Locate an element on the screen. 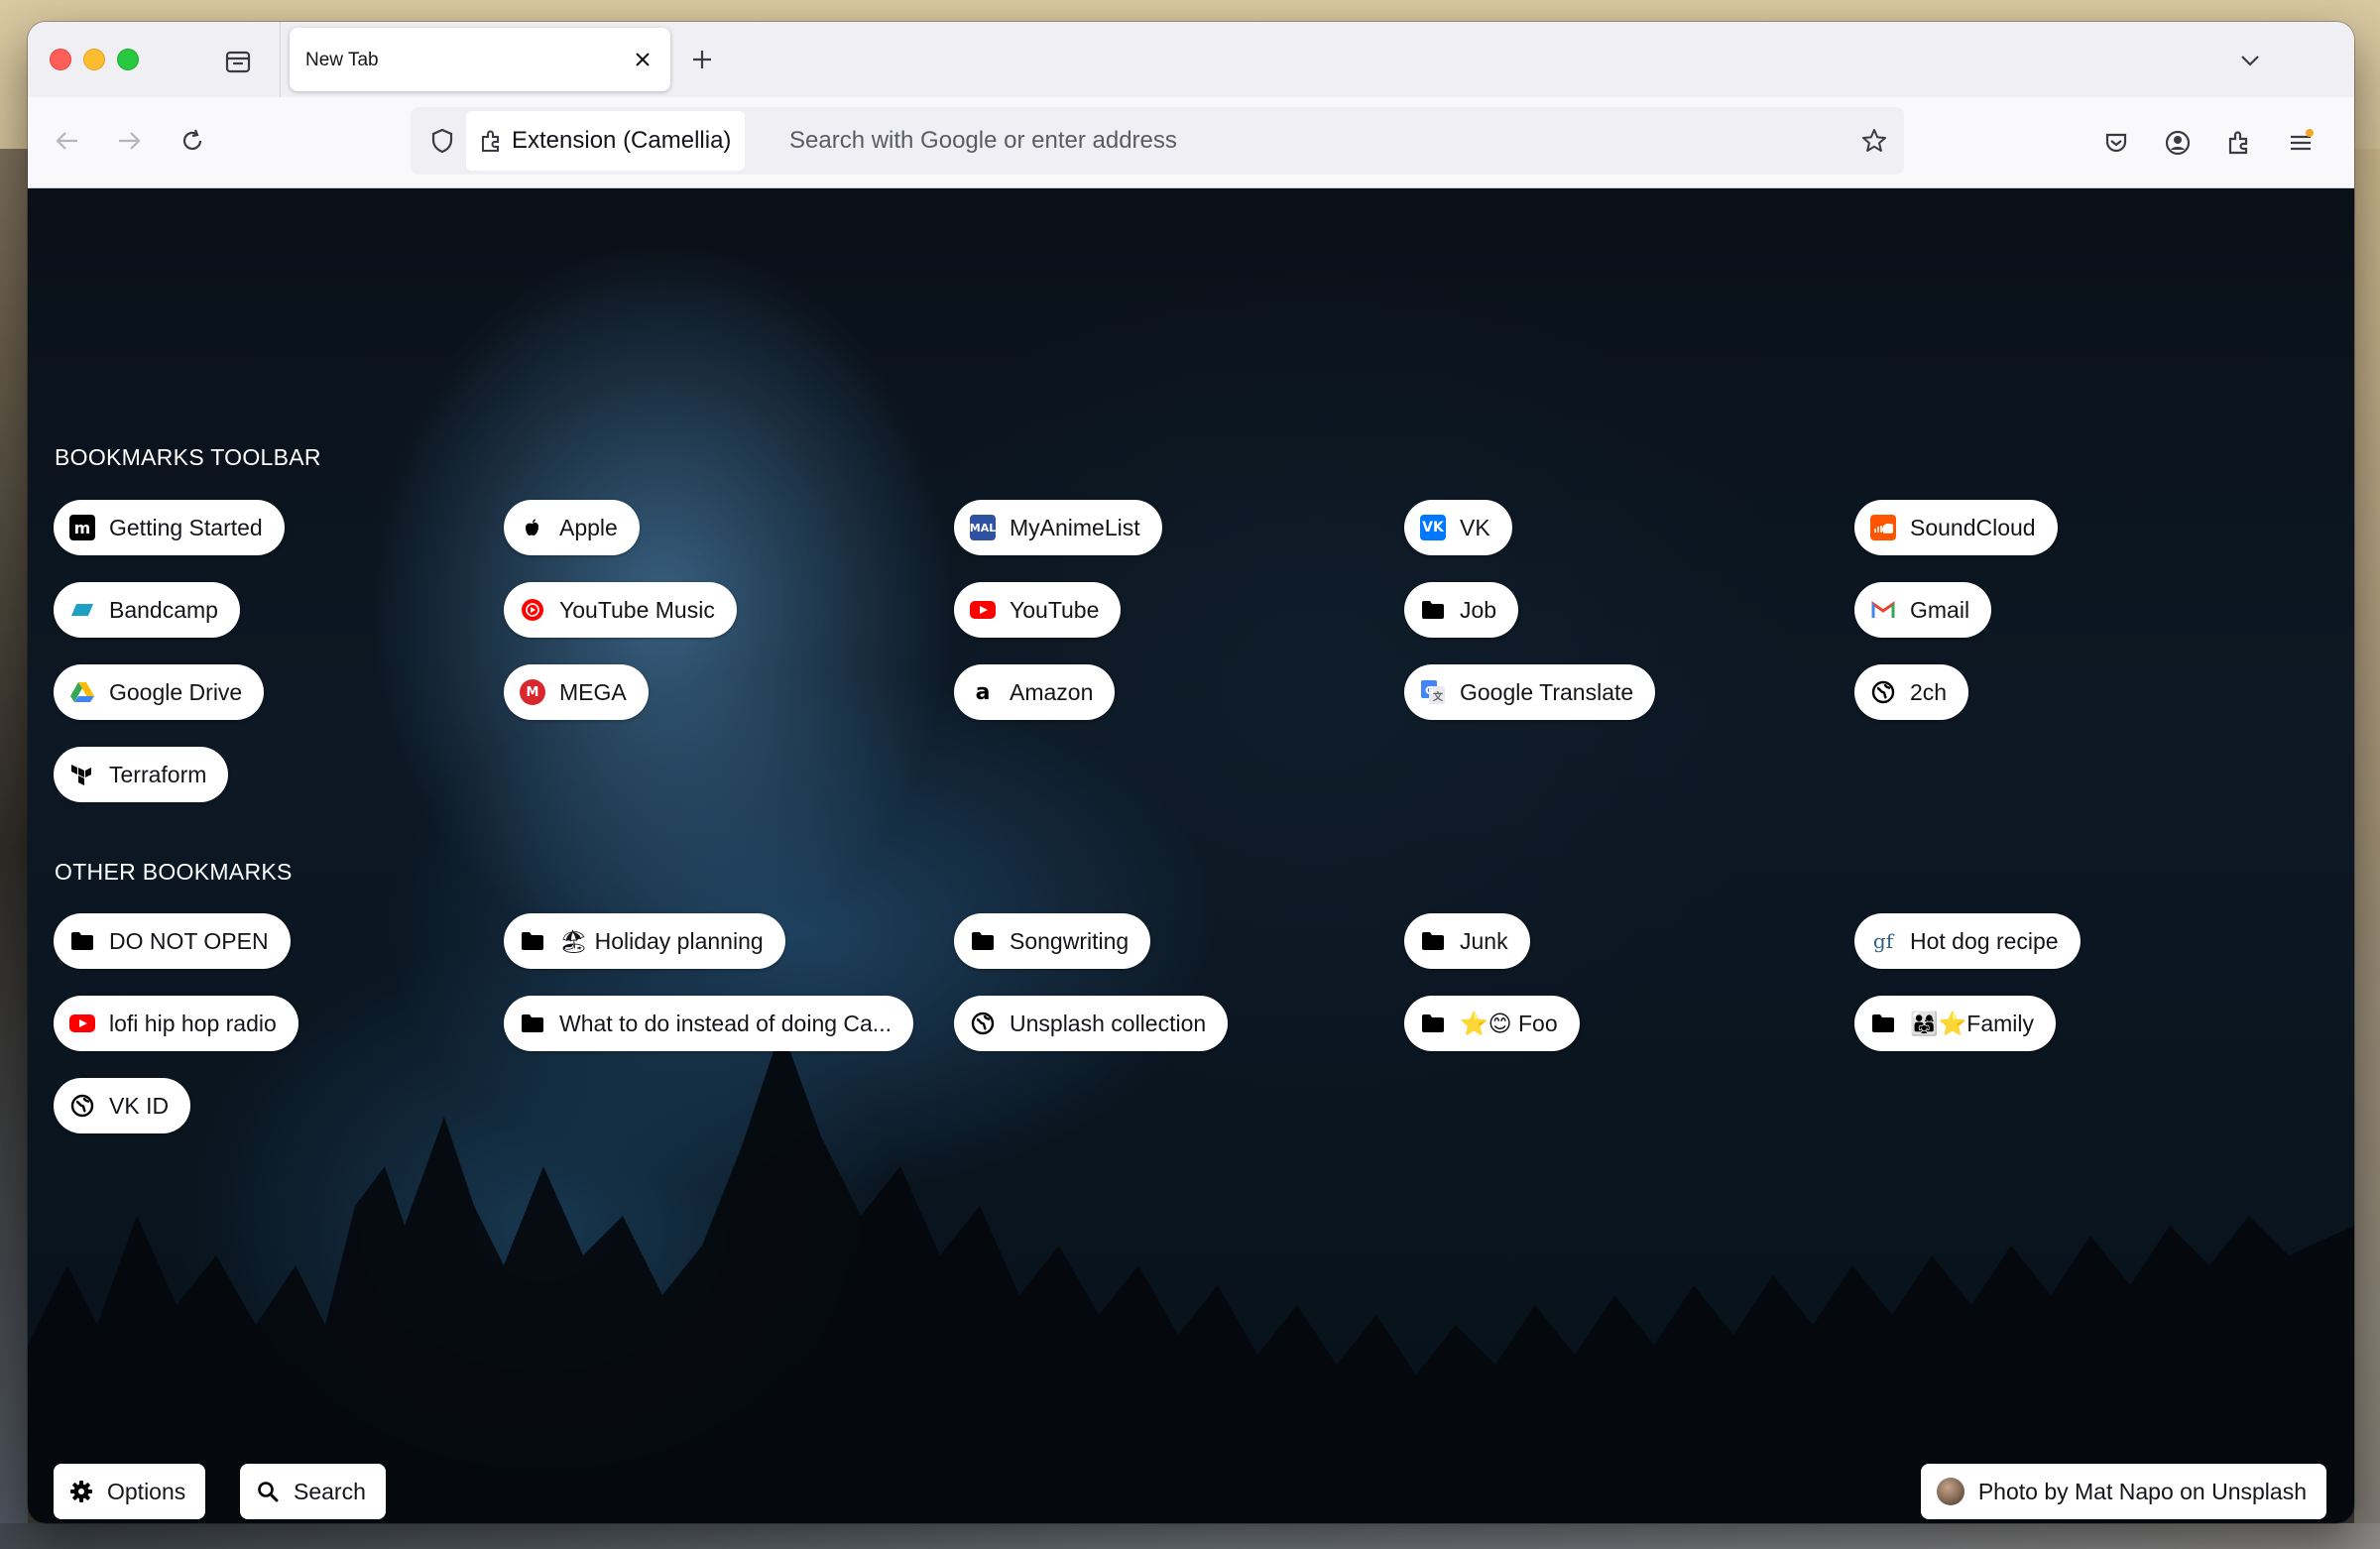  close-window-button is located at coordinates (60, 59).